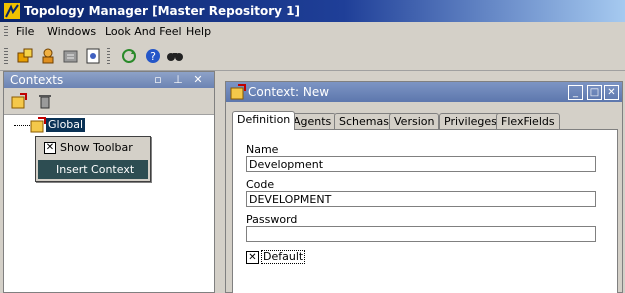  What do you see at coordinates (260, 184) in the screenshot?
I see `code-label: Code` at bounding box center [260, 184].